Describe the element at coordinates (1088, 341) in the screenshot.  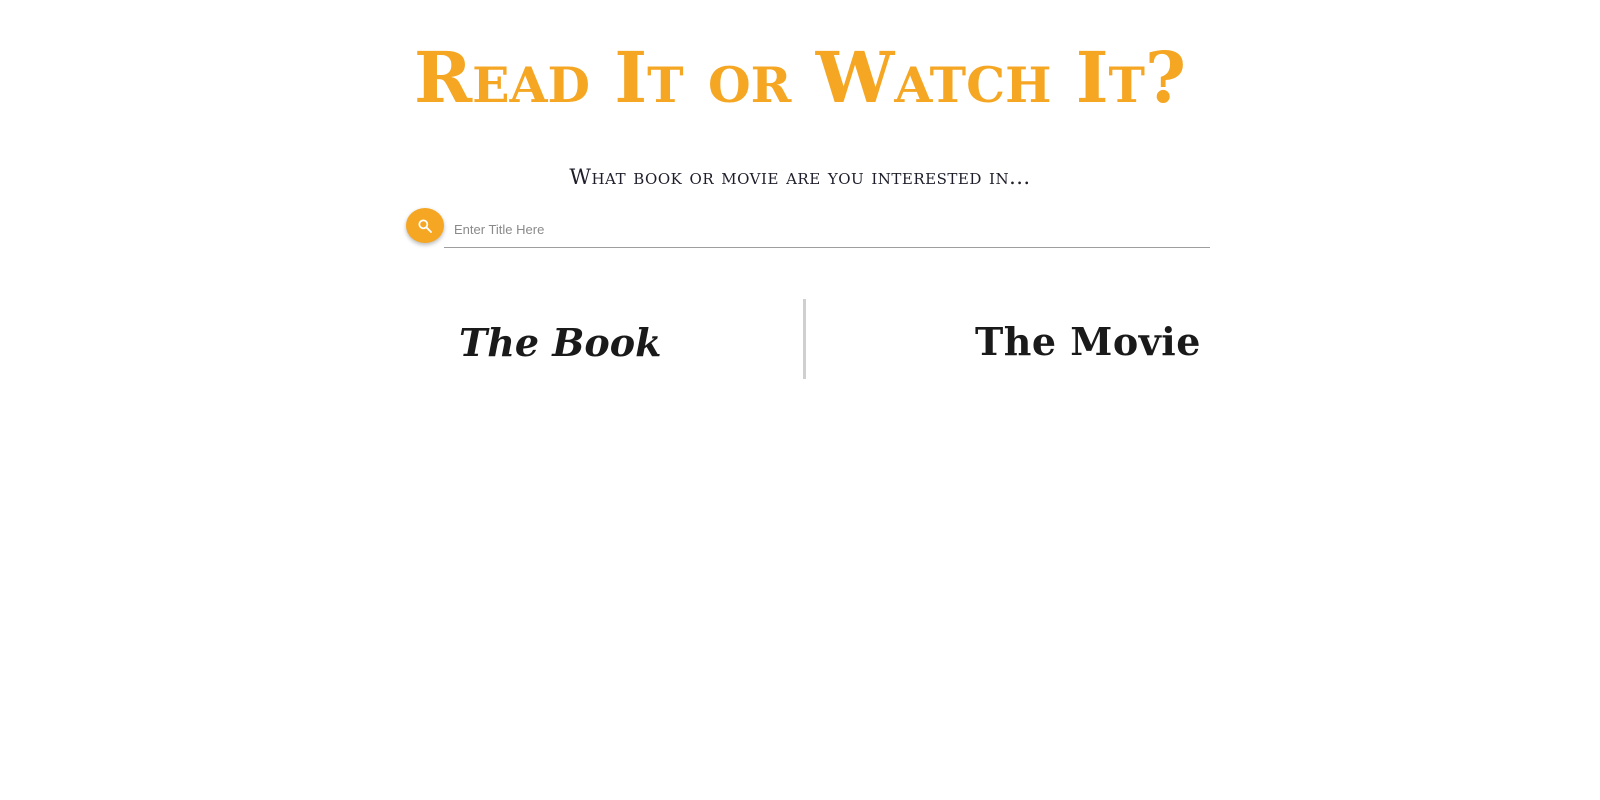
I see `movie-heading: The Movie` at that location.